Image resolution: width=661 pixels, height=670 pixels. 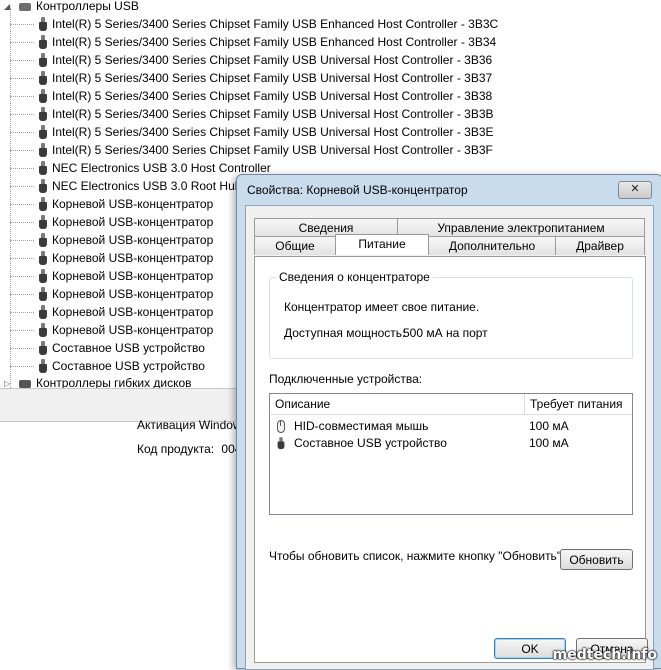 I want to click on column-power-required: Требует питания, so click(x=578, y=404).